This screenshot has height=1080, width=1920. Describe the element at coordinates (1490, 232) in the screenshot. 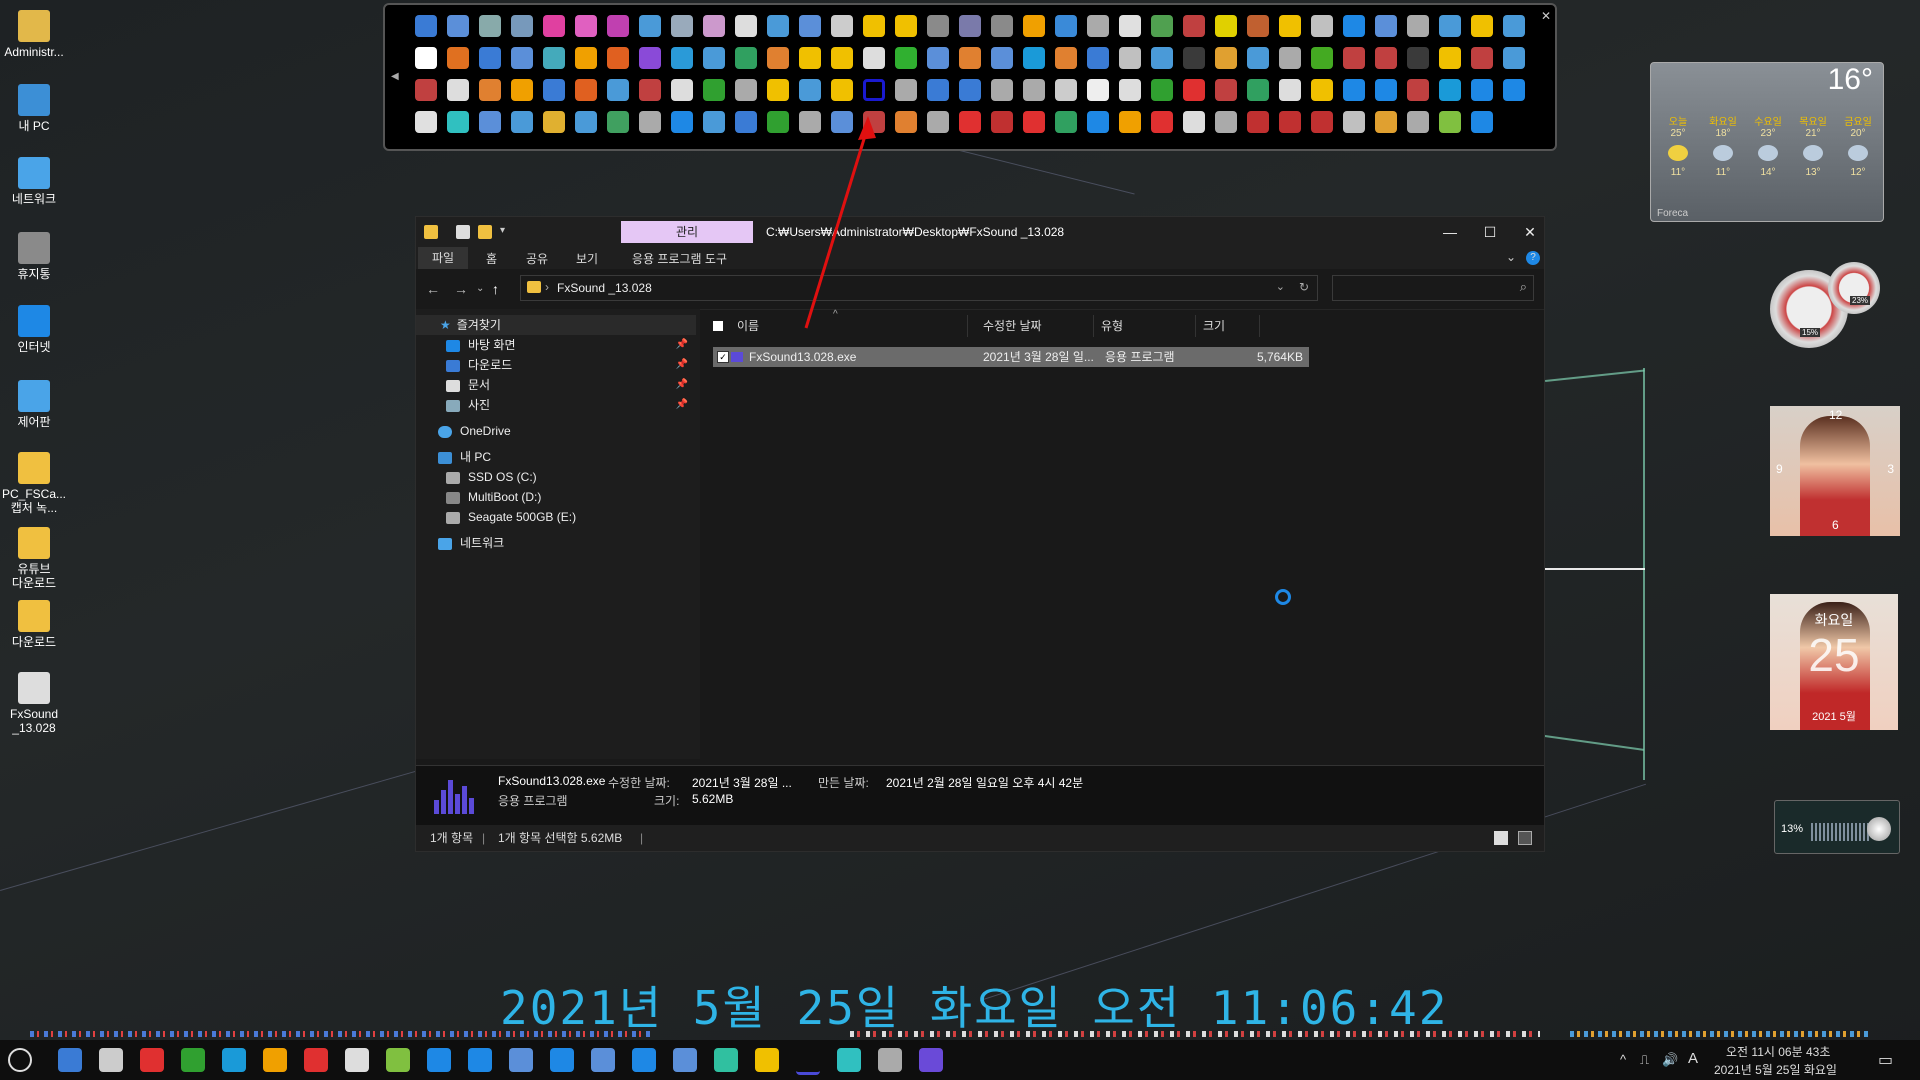

I see `maximize-button: ☐` at that location.